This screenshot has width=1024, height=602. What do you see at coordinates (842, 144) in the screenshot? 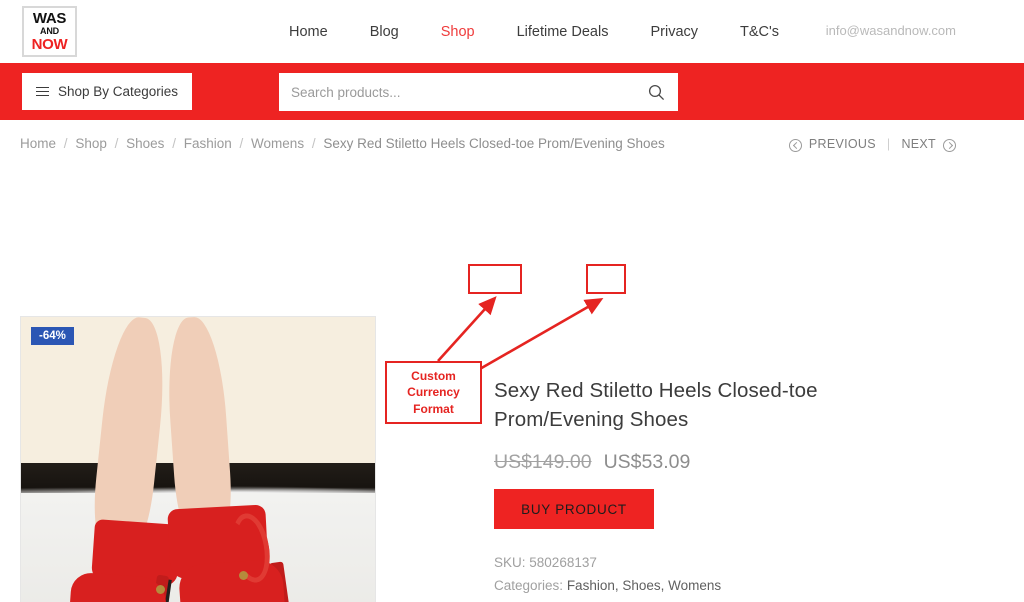
I see `previous-product-link: PREVIOUS` at bounding box center [842, 144].